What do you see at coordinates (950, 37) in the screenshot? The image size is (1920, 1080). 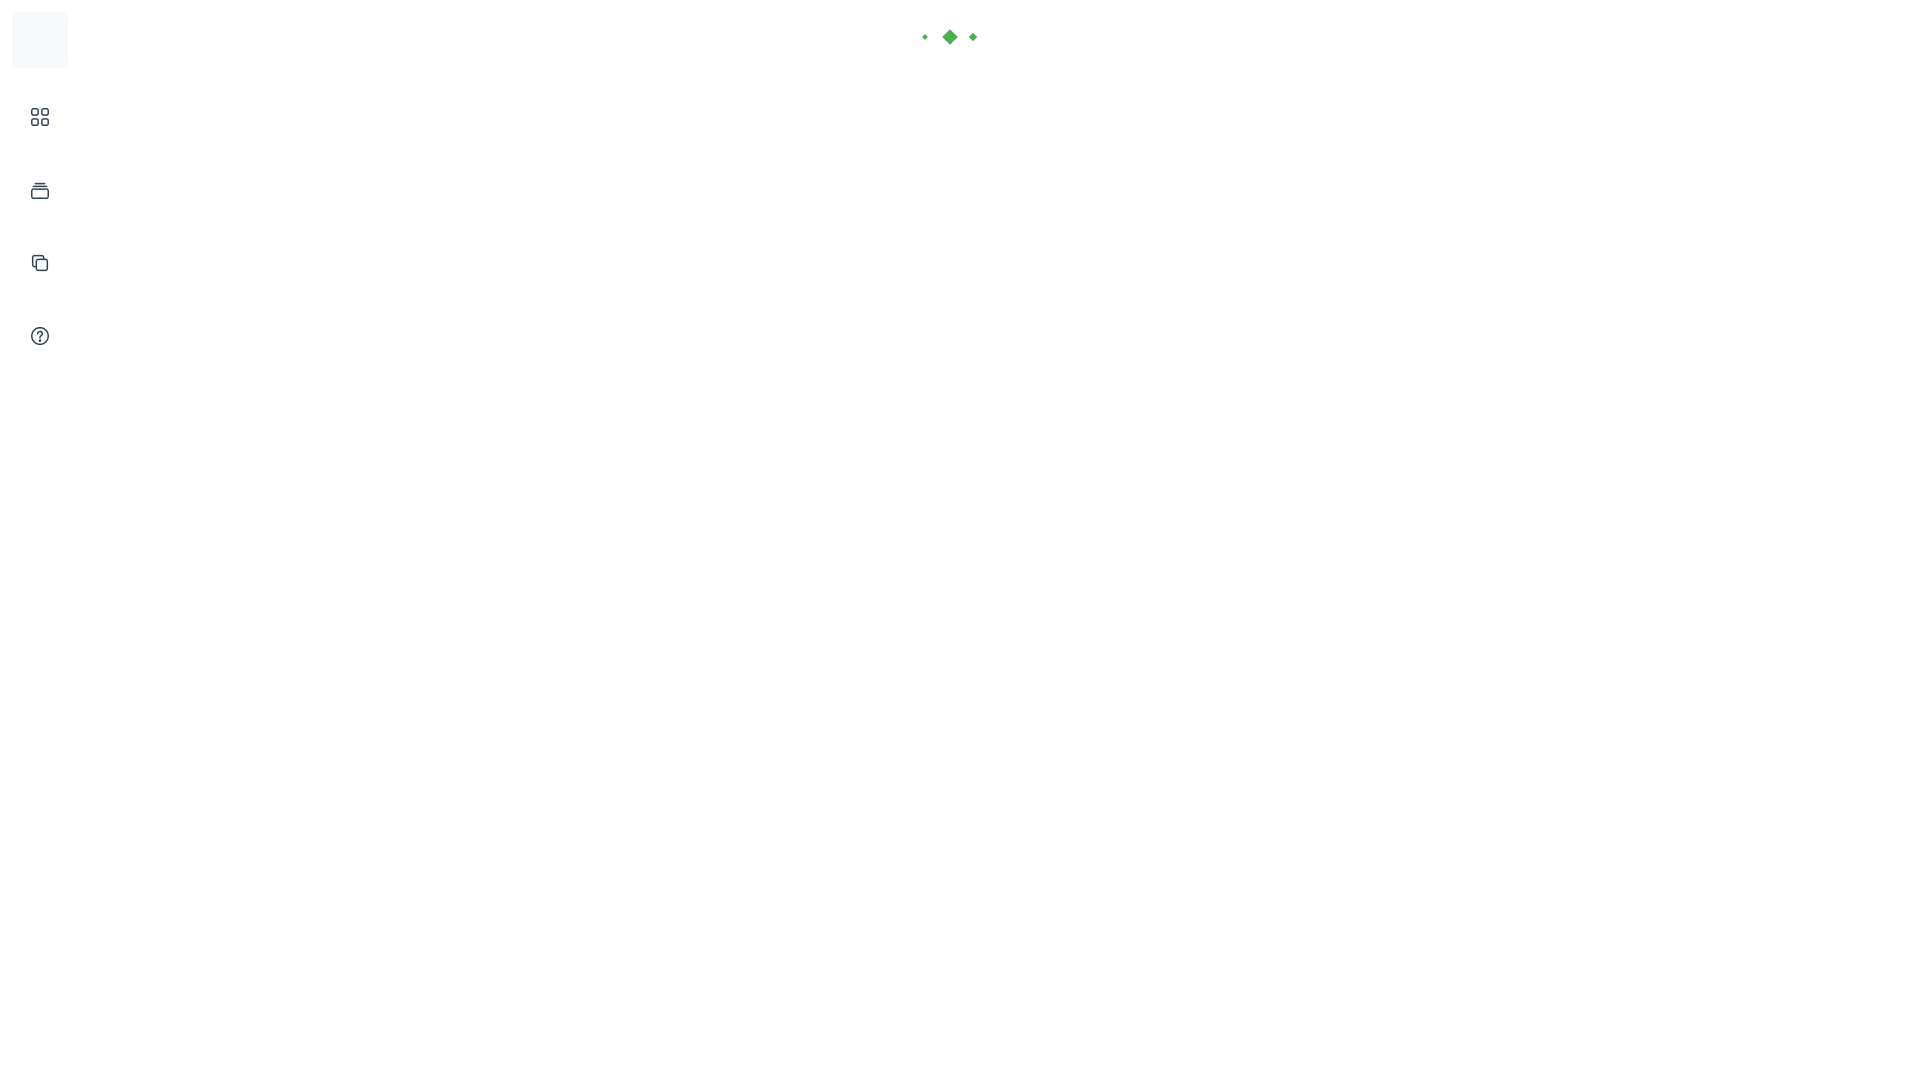 I see `loading-dots-icon` at bounding box center [950, 37].